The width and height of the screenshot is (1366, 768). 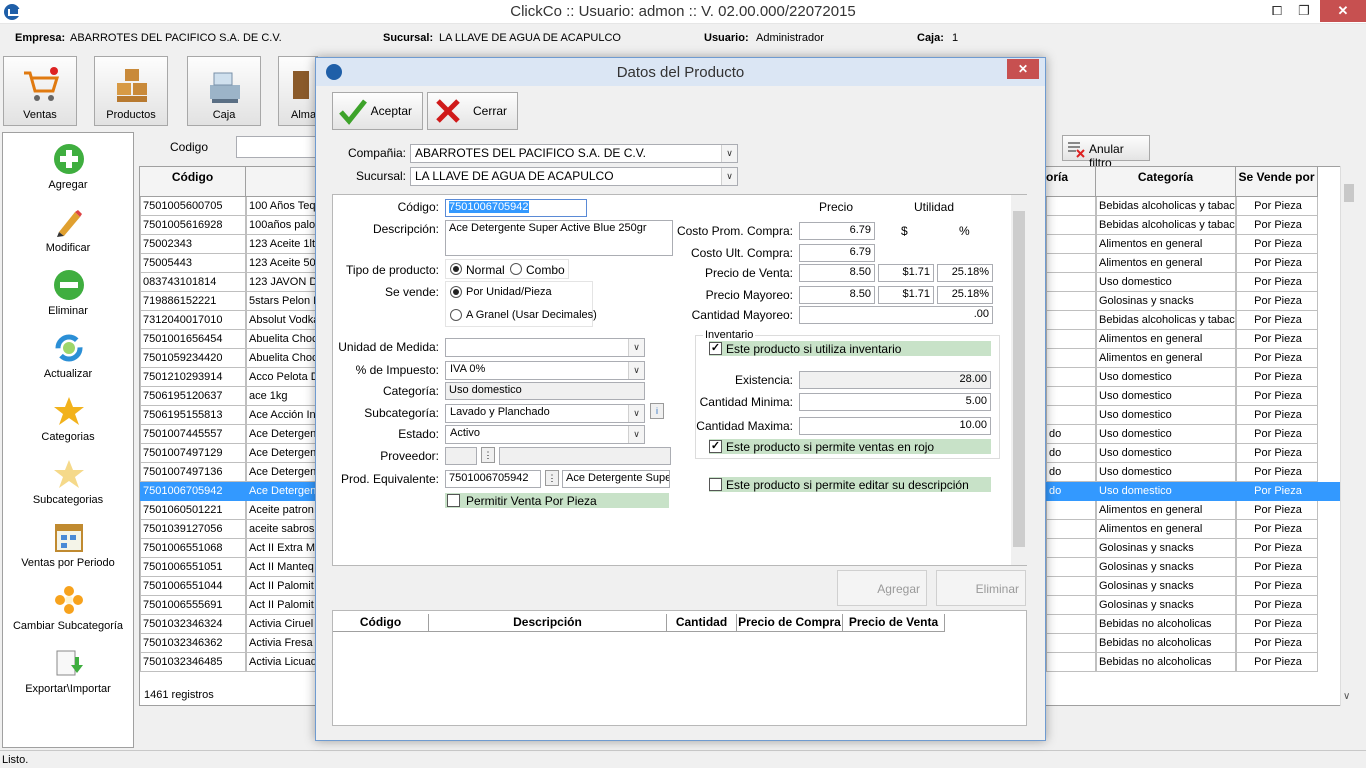 What do you see at coordinates (715, 484) in the screenshot?
I see `editar-desc-checkbox` at bounding box center [715, 484].